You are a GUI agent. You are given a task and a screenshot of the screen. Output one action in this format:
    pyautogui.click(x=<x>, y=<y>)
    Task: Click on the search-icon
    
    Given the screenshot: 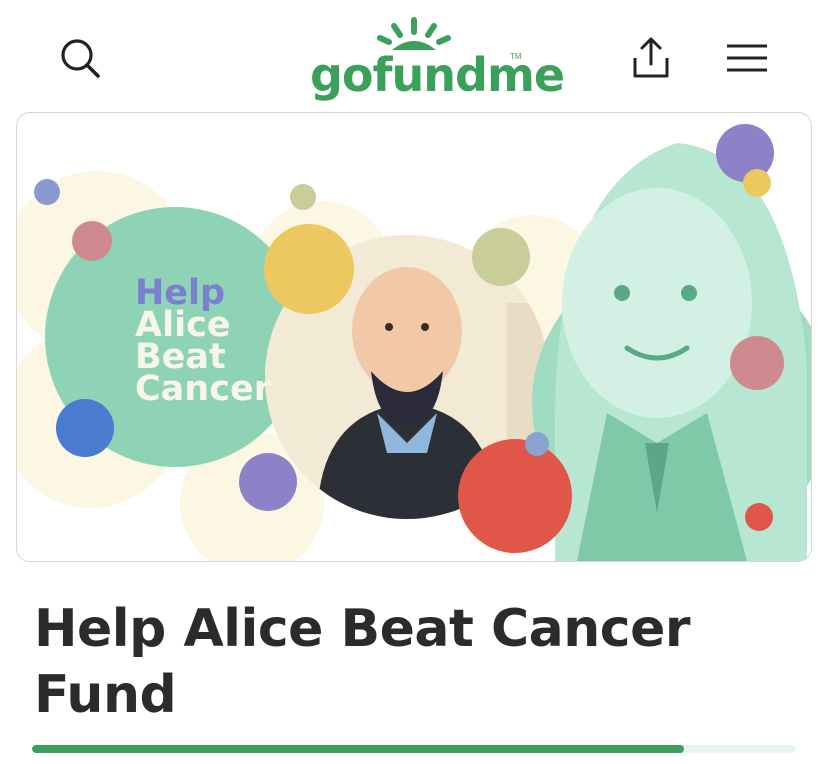 What is the action you would take?
    pyautogui.click(x=80, y=58)
    